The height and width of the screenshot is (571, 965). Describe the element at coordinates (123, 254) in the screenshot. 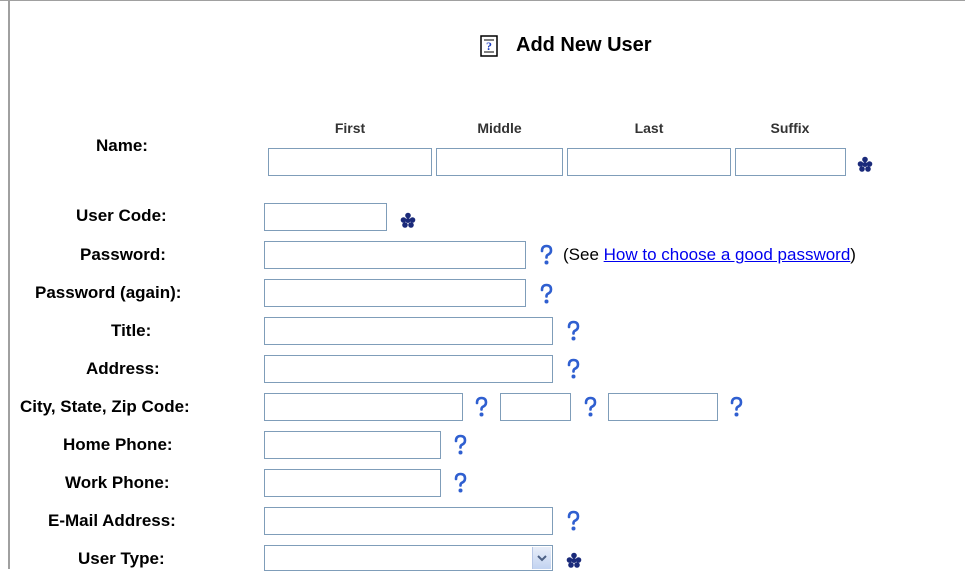

I see `password-label: Password:` at that location.